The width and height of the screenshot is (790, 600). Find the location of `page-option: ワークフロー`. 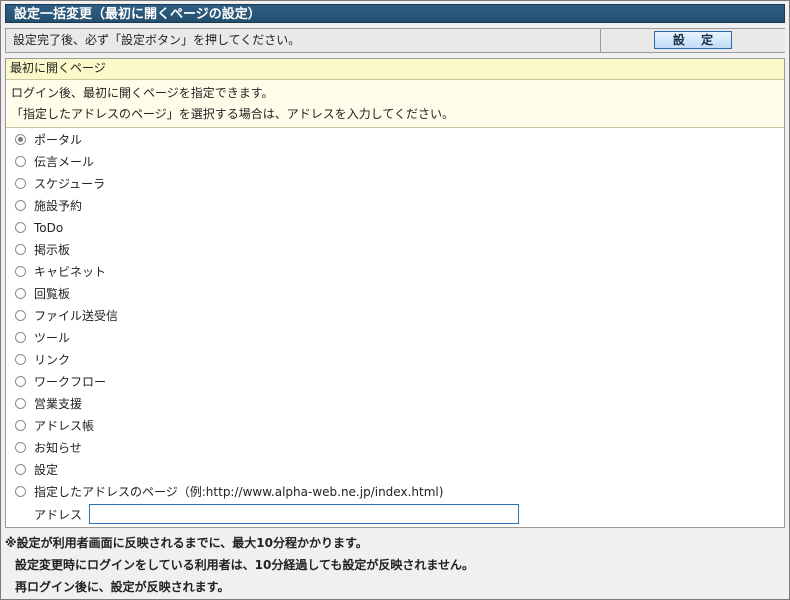

page-option: ワークフロー is located at coordinates (395, 382).